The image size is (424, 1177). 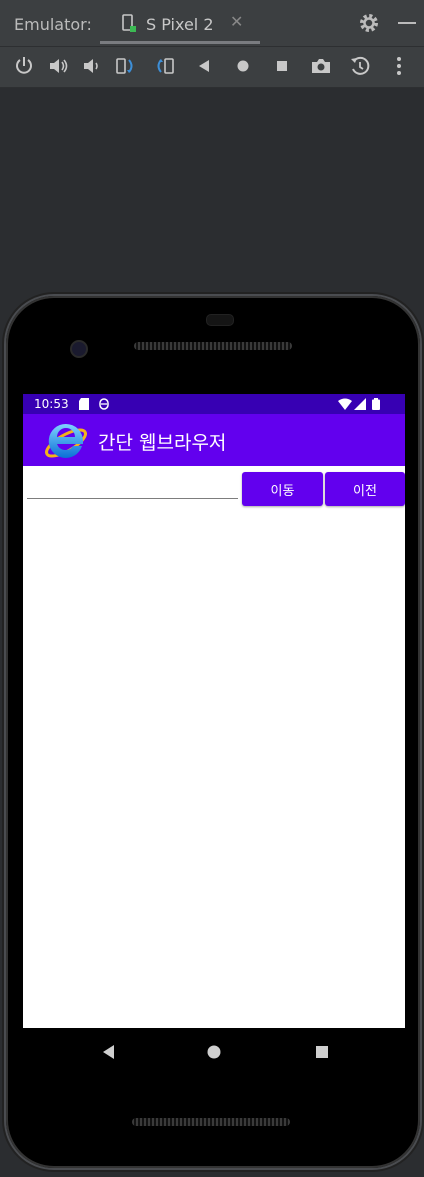 What do you see at coordinates (53, 24) in the screenshot?
I see `emulator-label: Emulator:` at bounding box center [53, 24].